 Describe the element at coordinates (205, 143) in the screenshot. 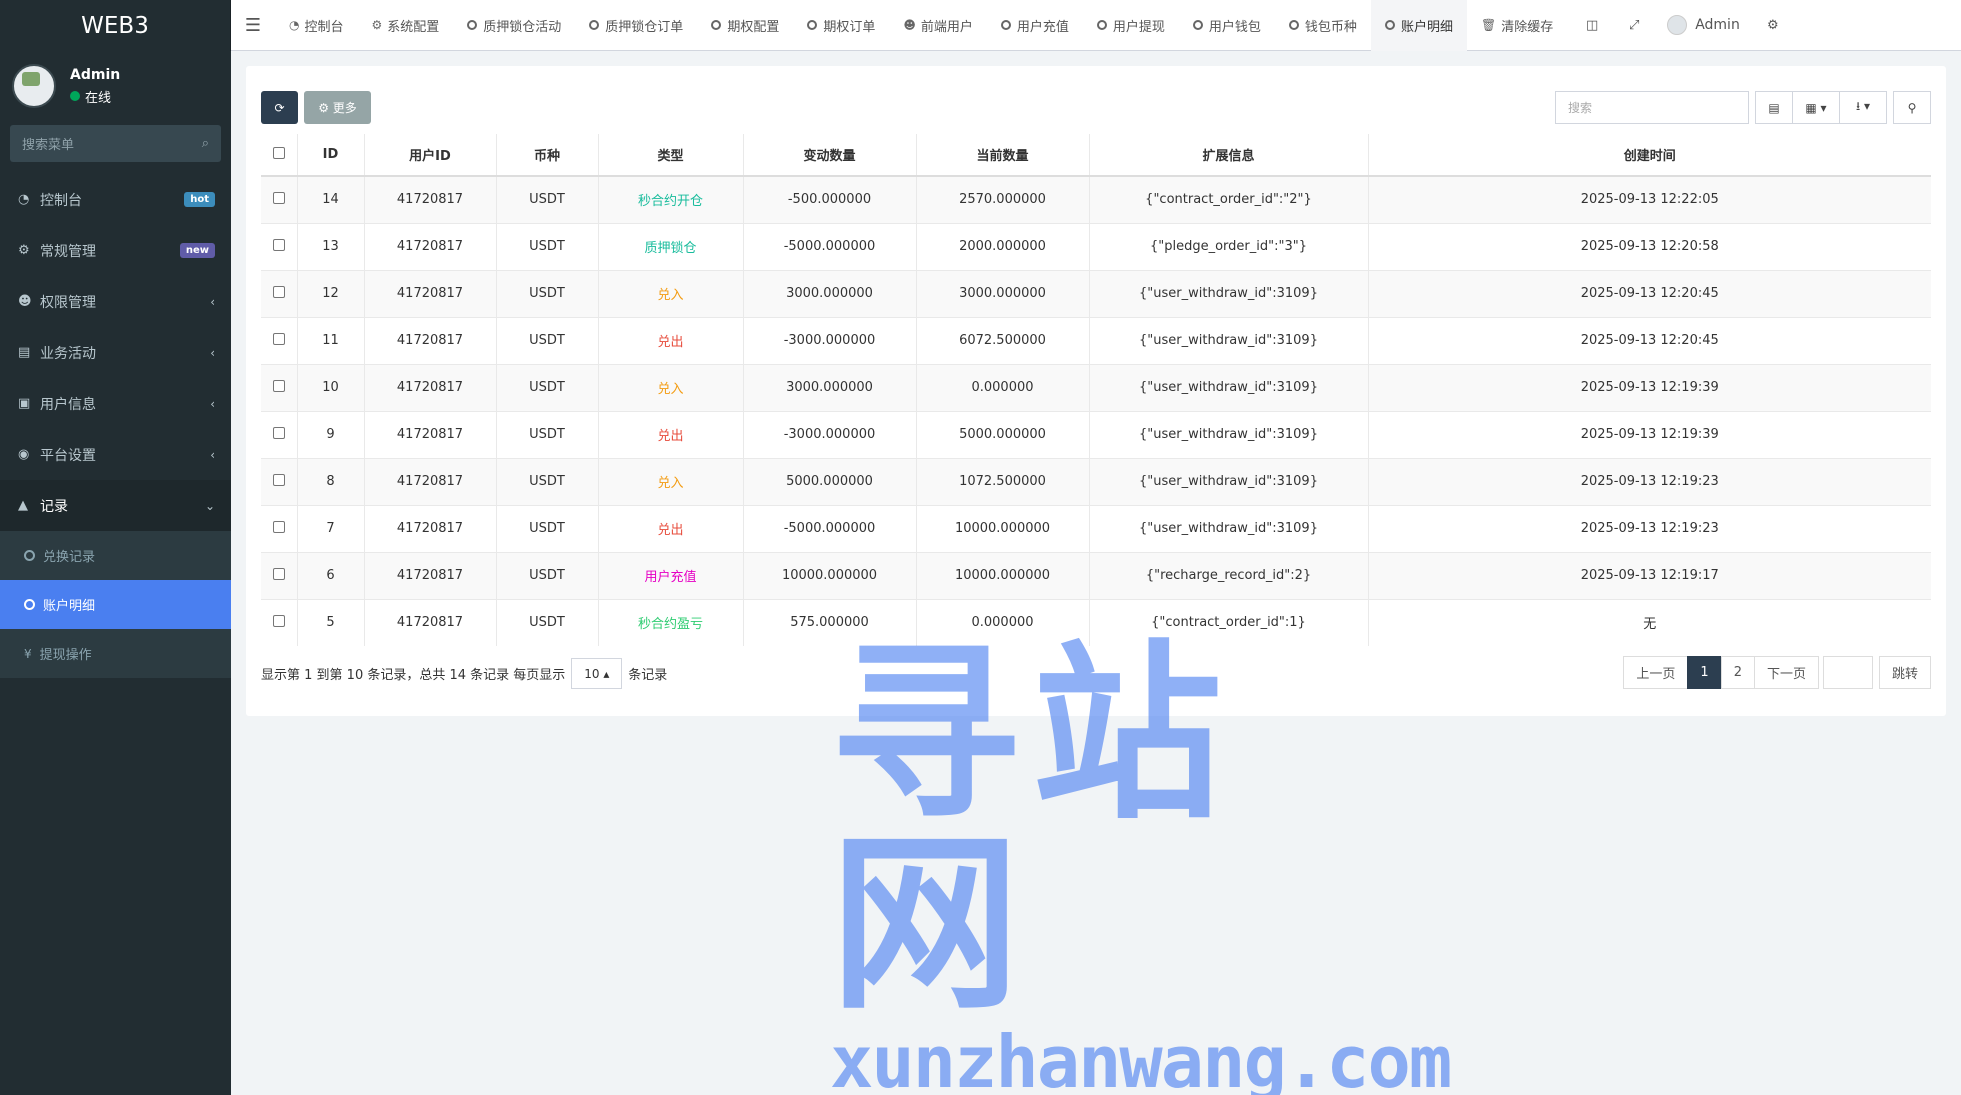

I see `search-icon: ⌕` at that location.